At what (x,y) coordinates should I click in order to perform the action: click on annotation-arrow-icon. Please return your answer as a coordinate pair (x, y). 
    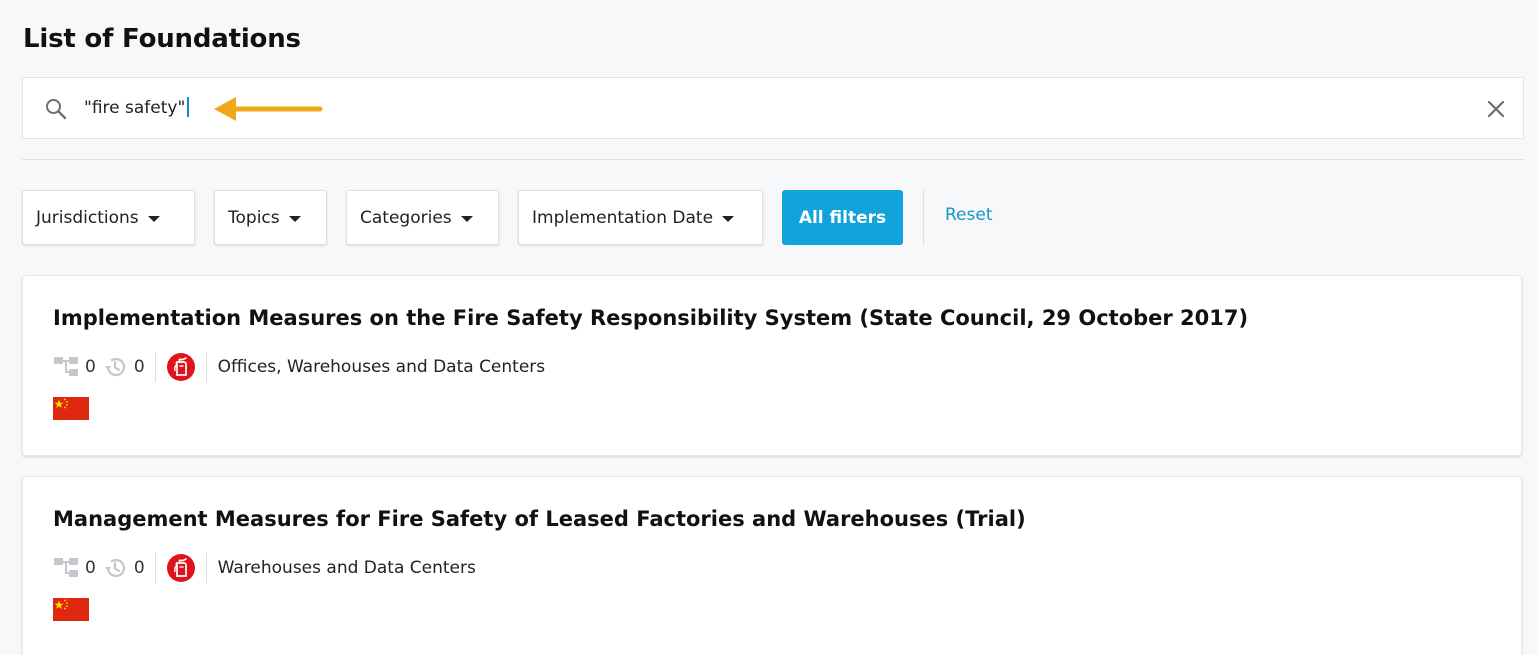
    Looking at the image, I should click on (268, 109).